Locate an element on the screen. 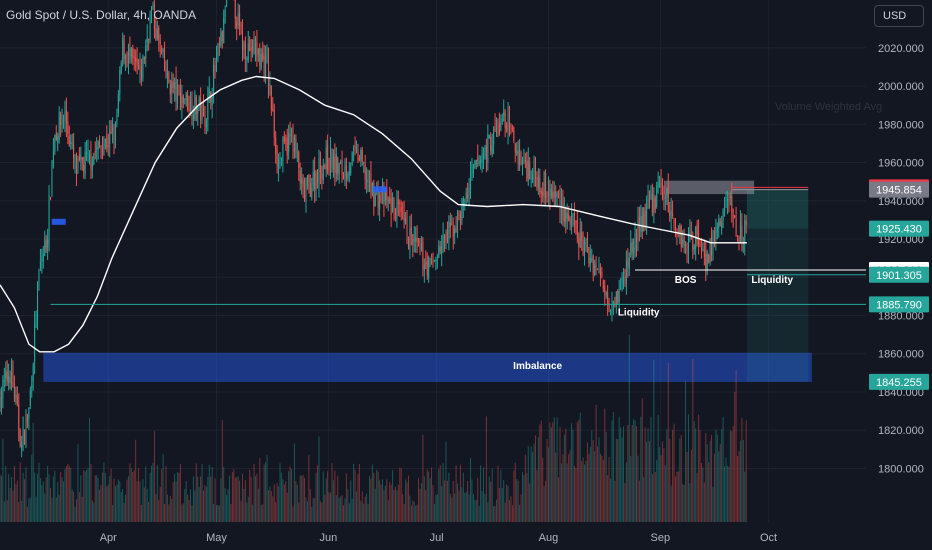 Image resolution: width=932 pixels, height=550 pixels. y-tick-label: 2020.000 is located at coordinates (901, 49).